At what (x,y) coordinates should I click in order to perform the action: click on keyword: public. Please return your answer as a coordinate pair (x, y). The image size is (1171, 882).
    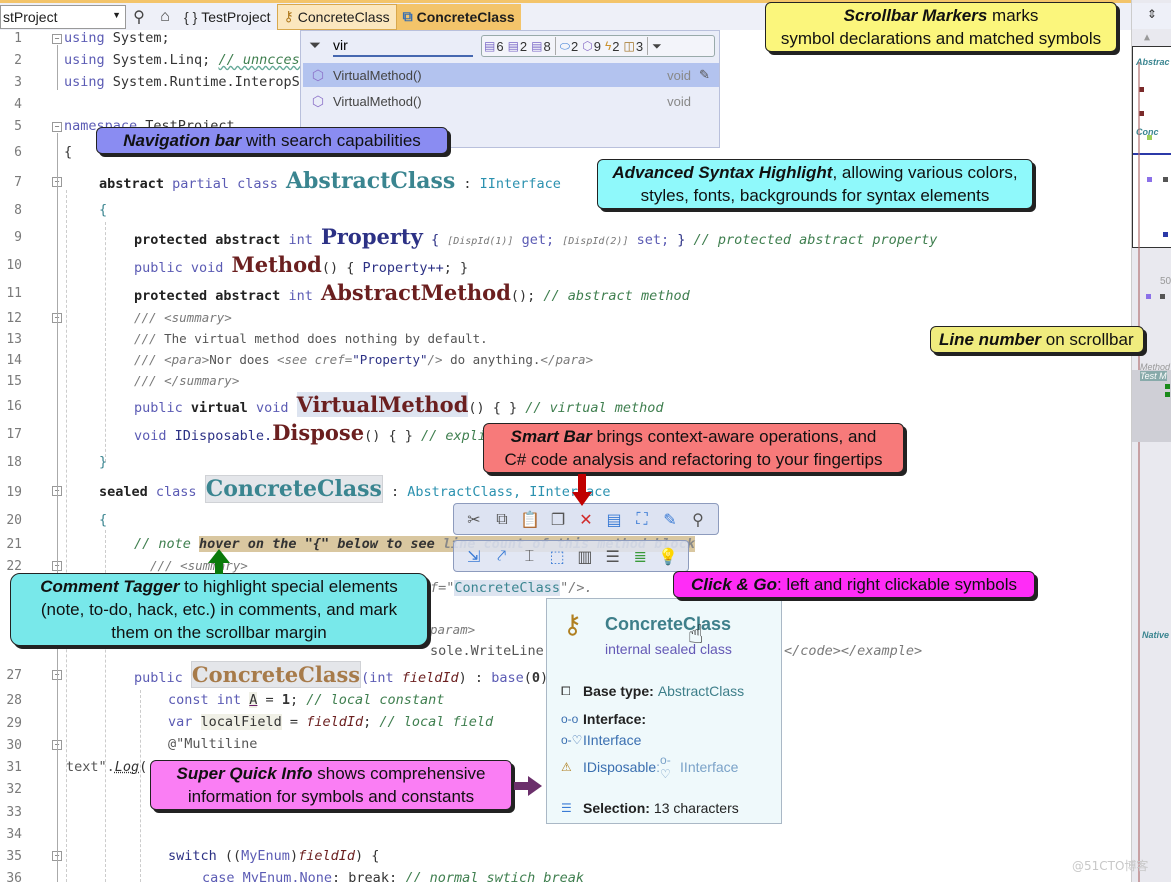
    Looking at the image, I should click on (162, 408).